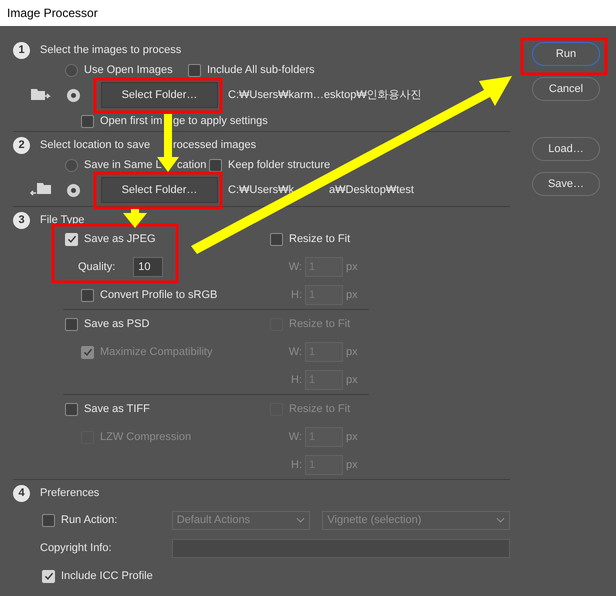 The width and height of the screenshot is (616, 596). What do you see at coordinates (107, 576) in the screenshot?
I see `checkbox-label: Include ICC Profile` at bounding box center [107, 576].